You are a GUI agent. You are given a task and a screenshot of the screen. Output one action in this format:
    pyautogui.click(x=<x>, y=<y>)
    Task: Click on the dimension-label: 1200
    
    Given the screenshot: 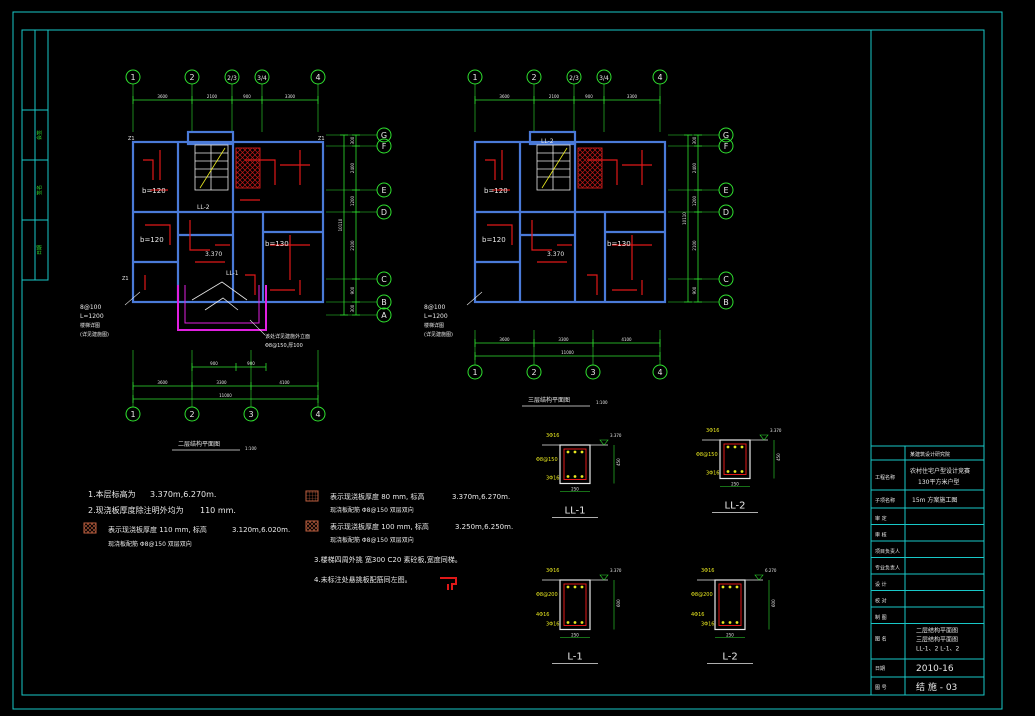 What is the action you would take?
    pyautogui.click(x=352, y=200)
    